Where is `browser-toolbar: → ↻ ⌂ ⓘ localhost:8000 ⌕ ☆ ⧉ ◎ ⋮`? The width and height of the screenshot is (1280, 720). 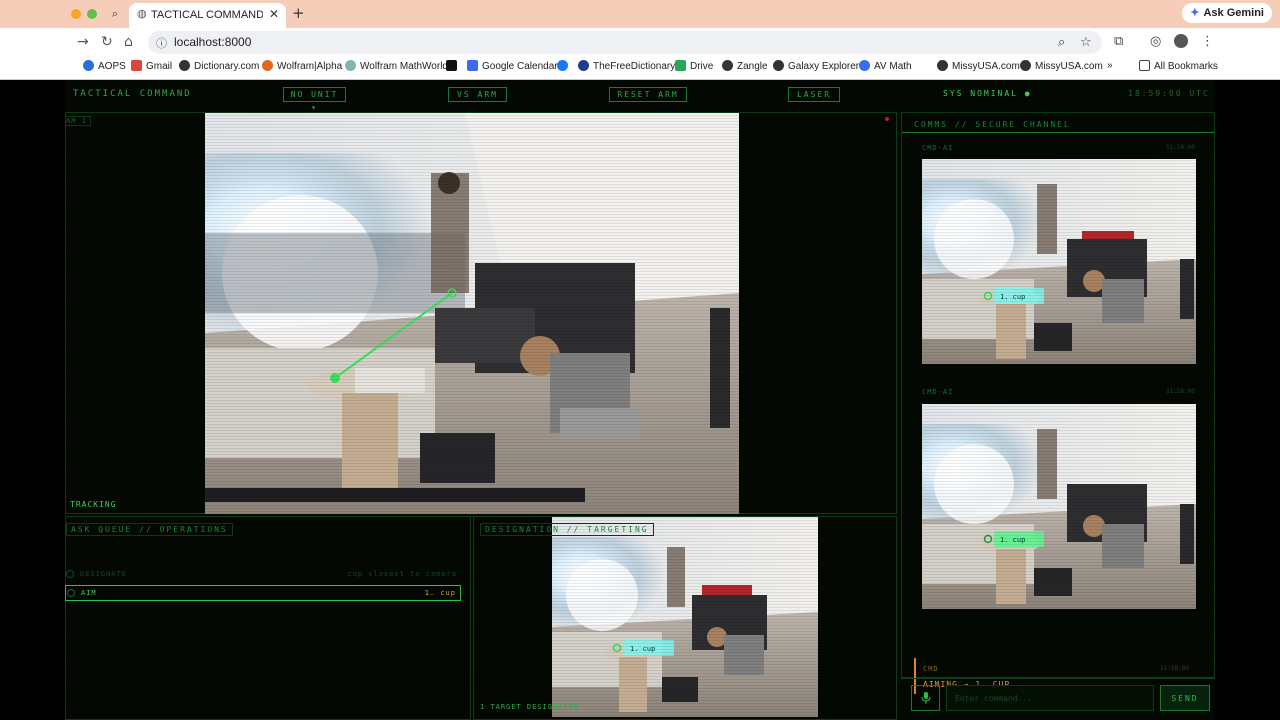 browser-toolbar: → ↻ ⌂ ⓘ localhost:8000 ⌕ ☆ ⧉ ◎ ⋮ is located at coordinates (640, 42).